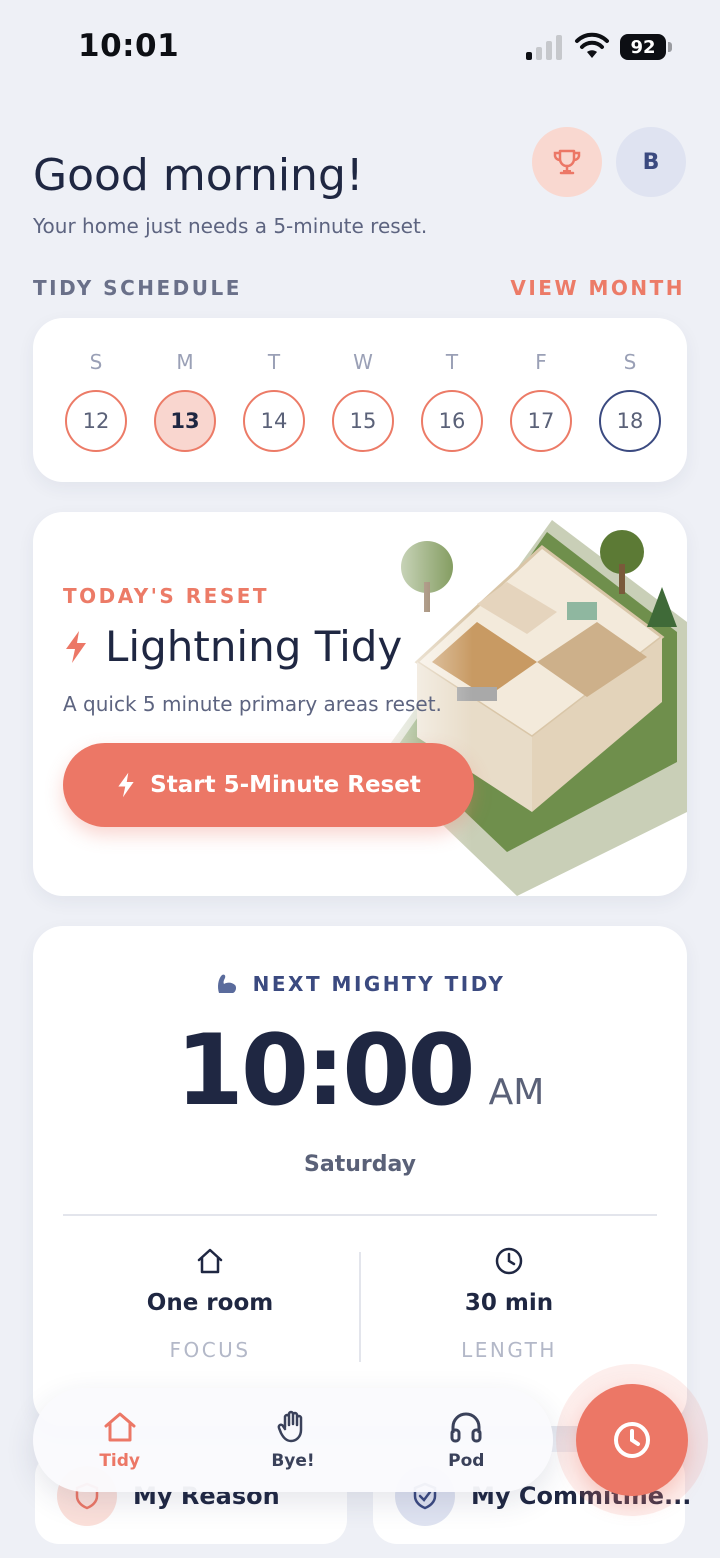  Describe the element at coordinates (285, 785) in the screenshot. I see `start-reset-label: Start 5-Minute Reset` at that location.